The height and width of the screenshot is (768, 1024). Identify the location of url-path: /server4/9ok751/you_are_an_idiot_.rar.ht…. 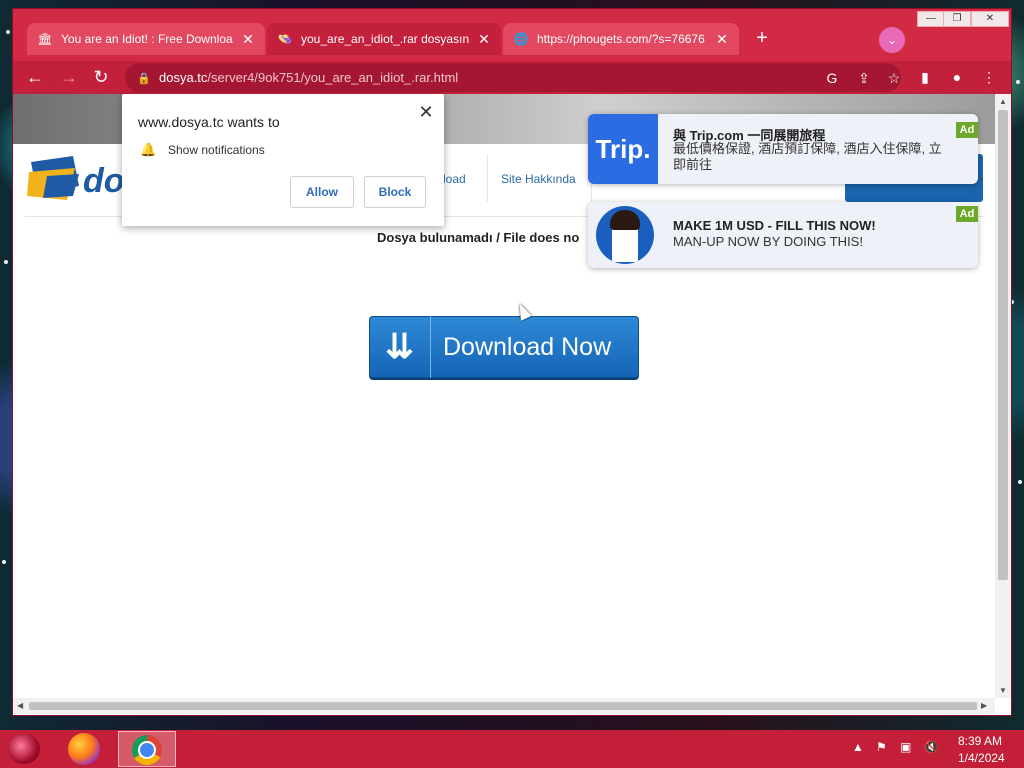
(333, 77).